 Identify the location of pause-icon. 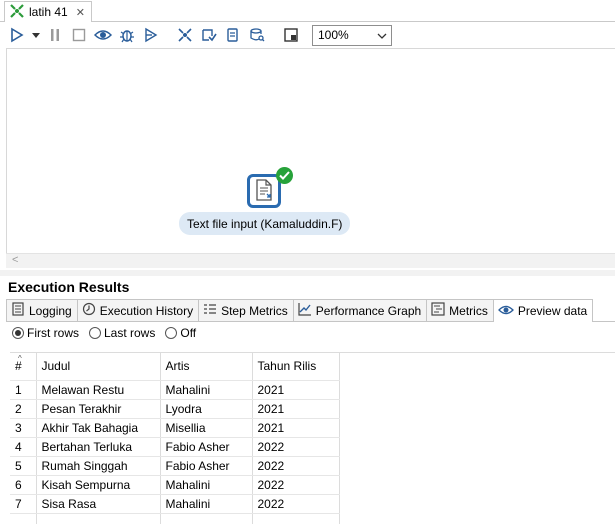
(55, 35).